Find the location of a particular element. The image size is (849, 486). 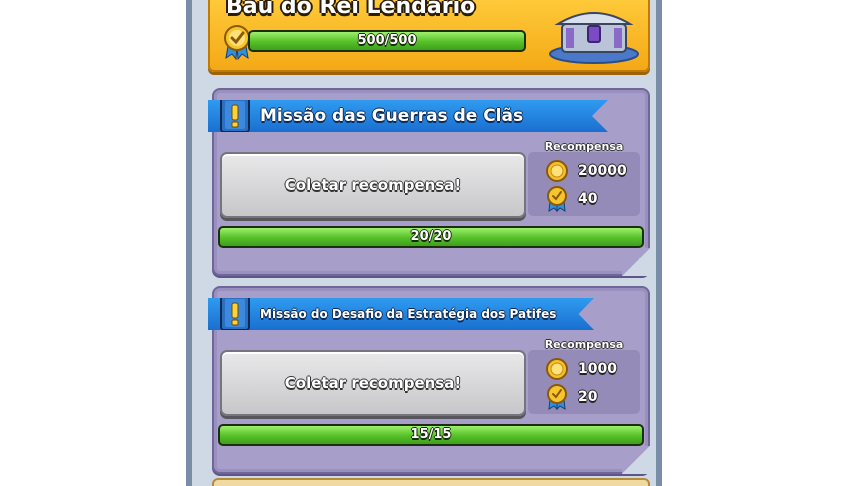

mission-progress-bar: 20/20 is located at coordinates (431, 237).